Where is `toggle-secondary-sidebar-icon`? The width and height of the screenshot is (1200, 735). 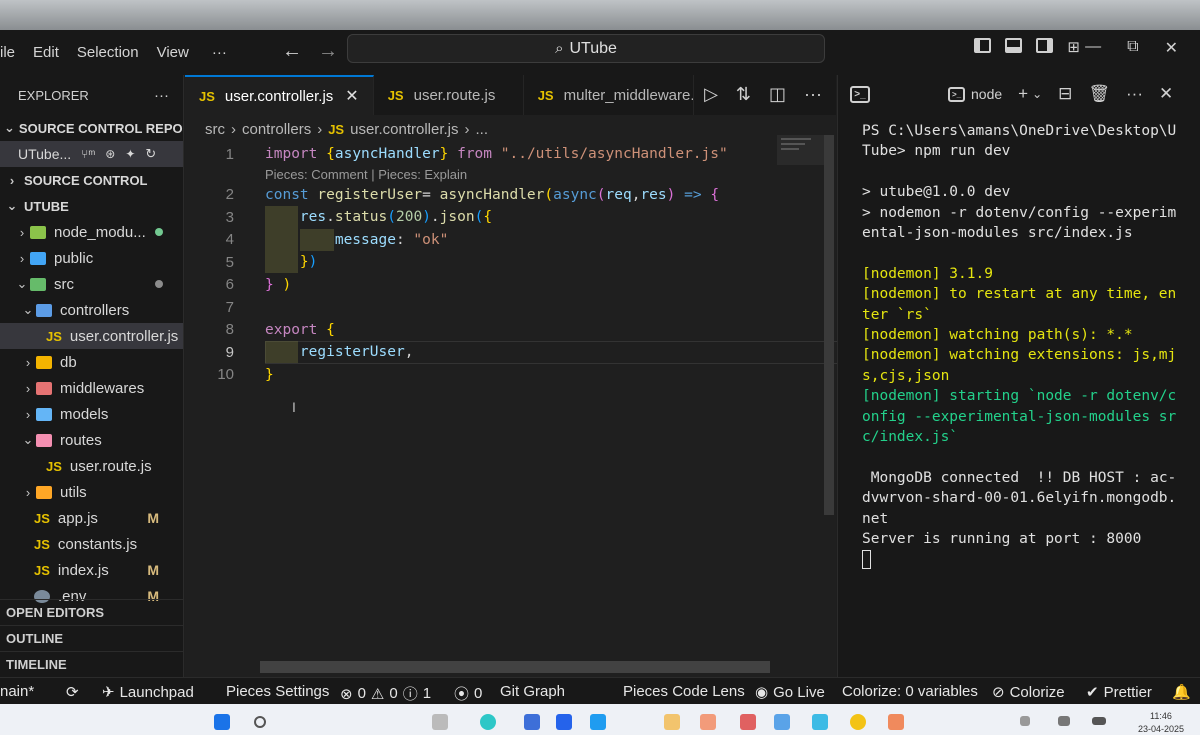
toggle-secondary-sidebar-icon is located at coordinates (1045, 45).